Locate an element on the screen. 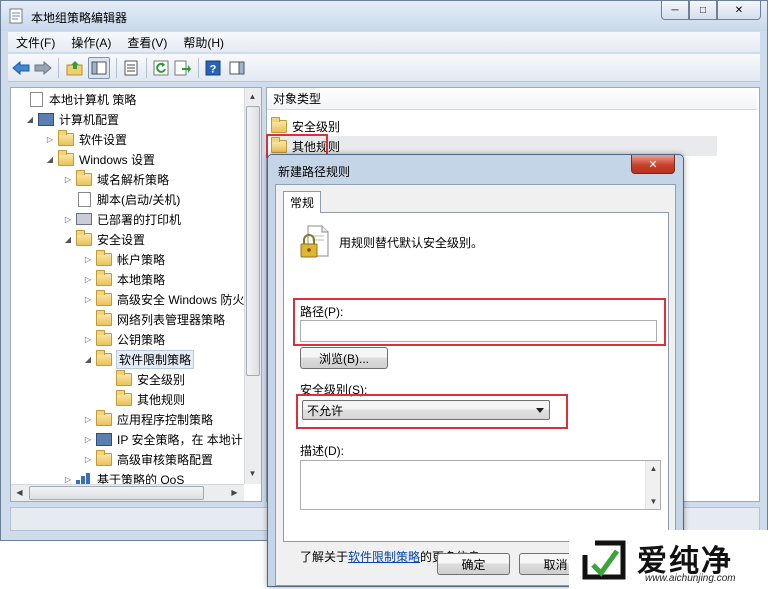  forward-icon is located at coordinates (43, 68).